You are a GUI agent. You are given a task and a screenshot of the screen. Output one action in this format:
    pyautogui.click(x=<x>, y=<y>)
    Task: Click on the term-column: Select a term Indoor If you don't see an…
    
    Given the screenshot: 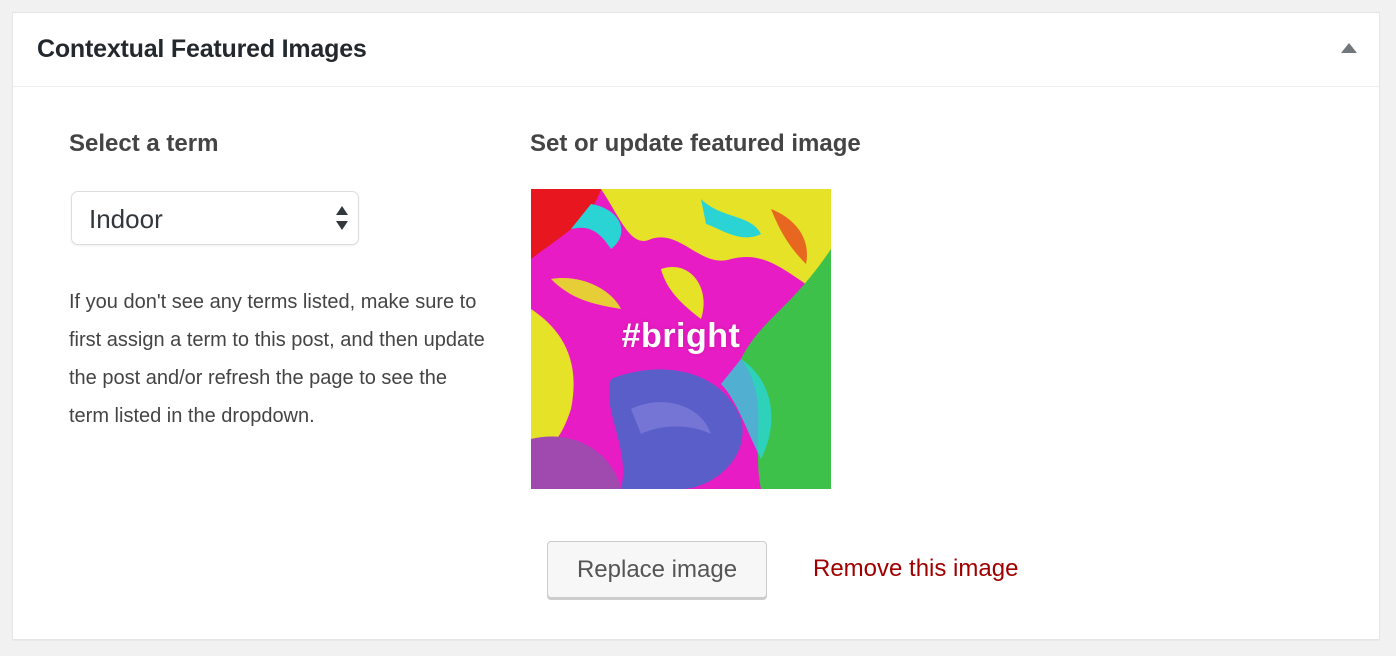 What is the action you would take?
    pyautogui.click(x=279, y=278)
    